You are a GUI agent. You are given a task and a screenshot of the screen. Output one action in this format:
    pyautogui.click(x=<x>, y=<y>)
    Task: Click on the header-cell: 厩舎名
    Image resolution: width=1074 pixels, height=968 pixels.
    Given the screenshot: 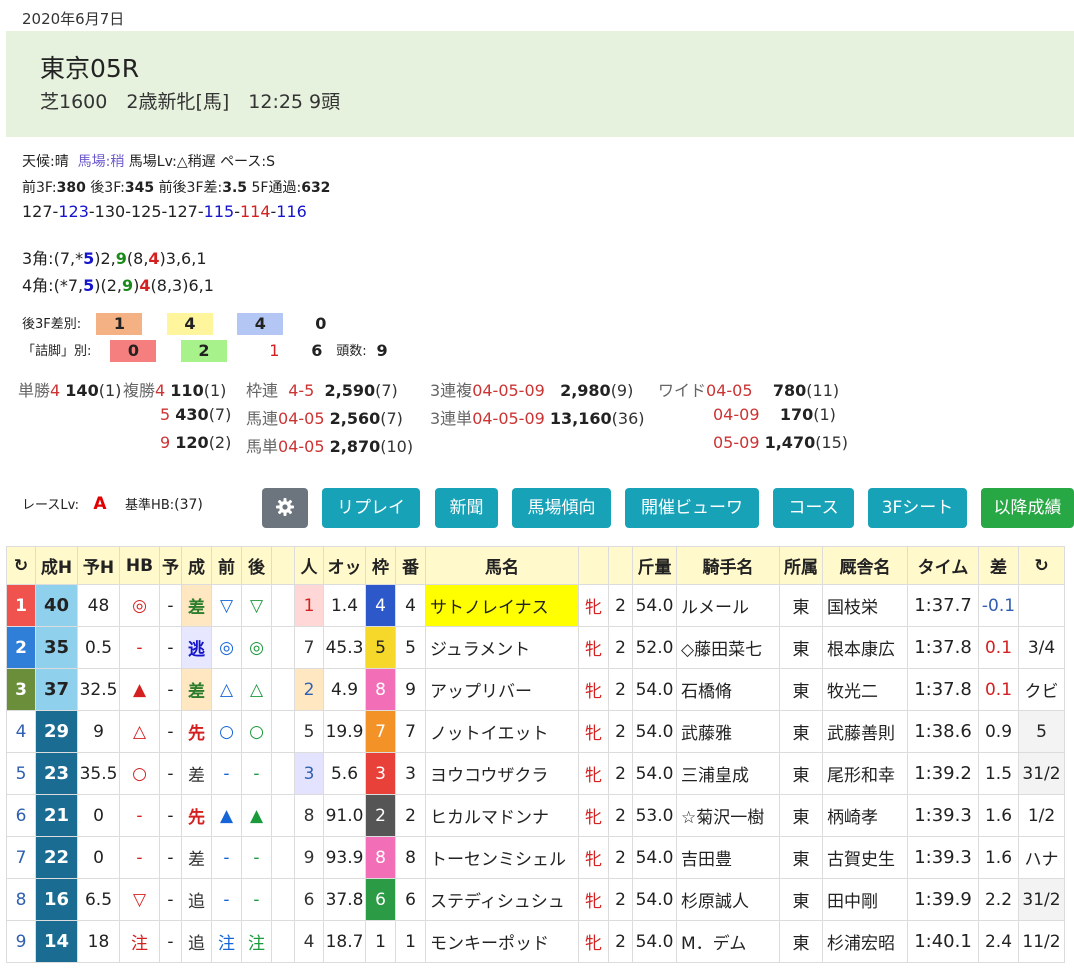 What is the action you would take?
    pyautogui.click(x=865, y=565)
    